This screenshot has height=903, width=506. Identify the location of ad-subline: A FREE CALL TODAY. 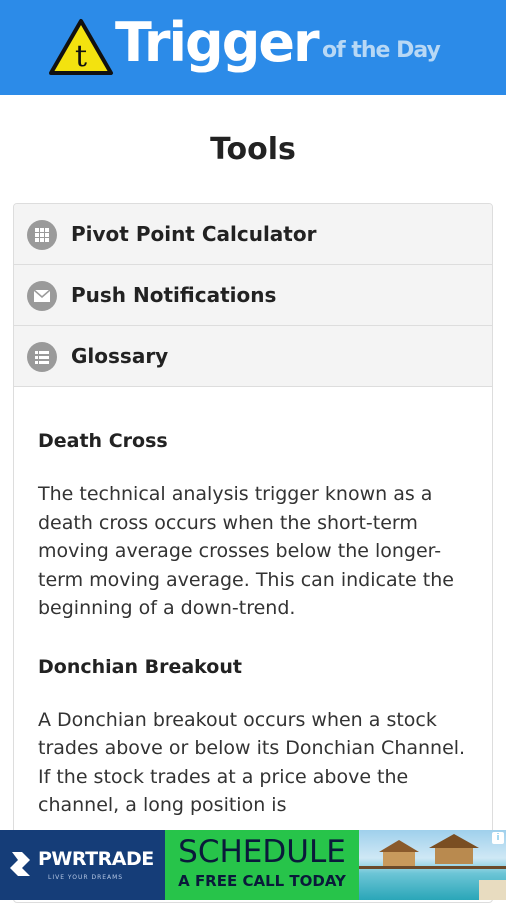
(262, 881).